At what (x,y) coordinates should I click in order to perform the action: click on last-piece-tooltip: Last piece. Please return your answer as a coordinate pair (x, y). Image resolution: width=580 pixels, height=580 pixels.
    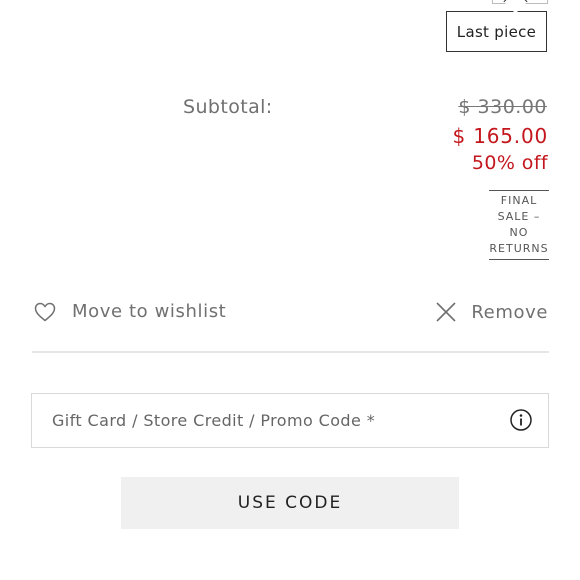
    Looking at the image, I should click on (496, 31).